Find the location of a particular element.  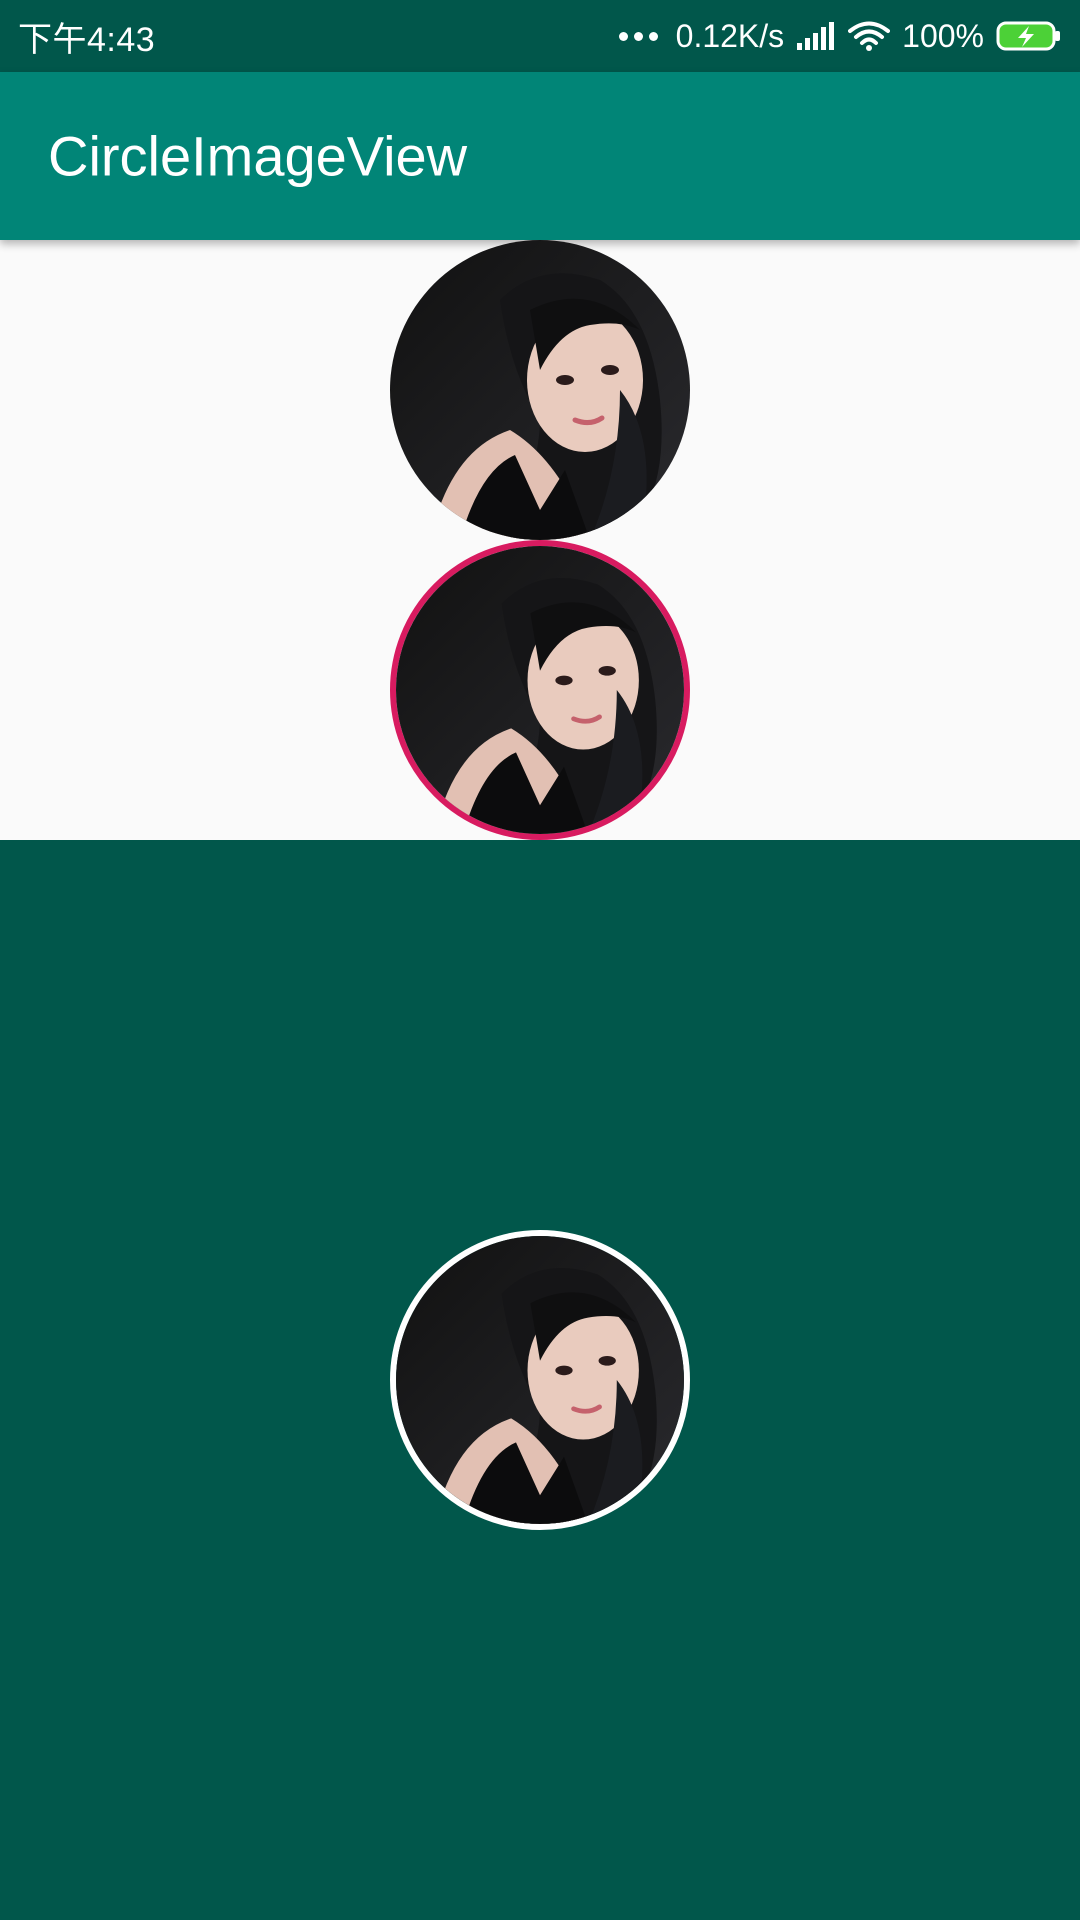

more-dots-icon is located at coordinates (638, 36).